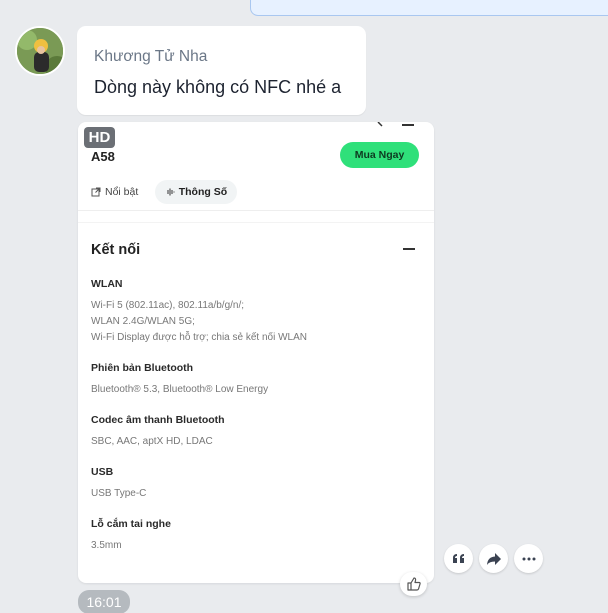  I want to click on tab-bar: Nổi bật Thông Số, so click(164, 192).